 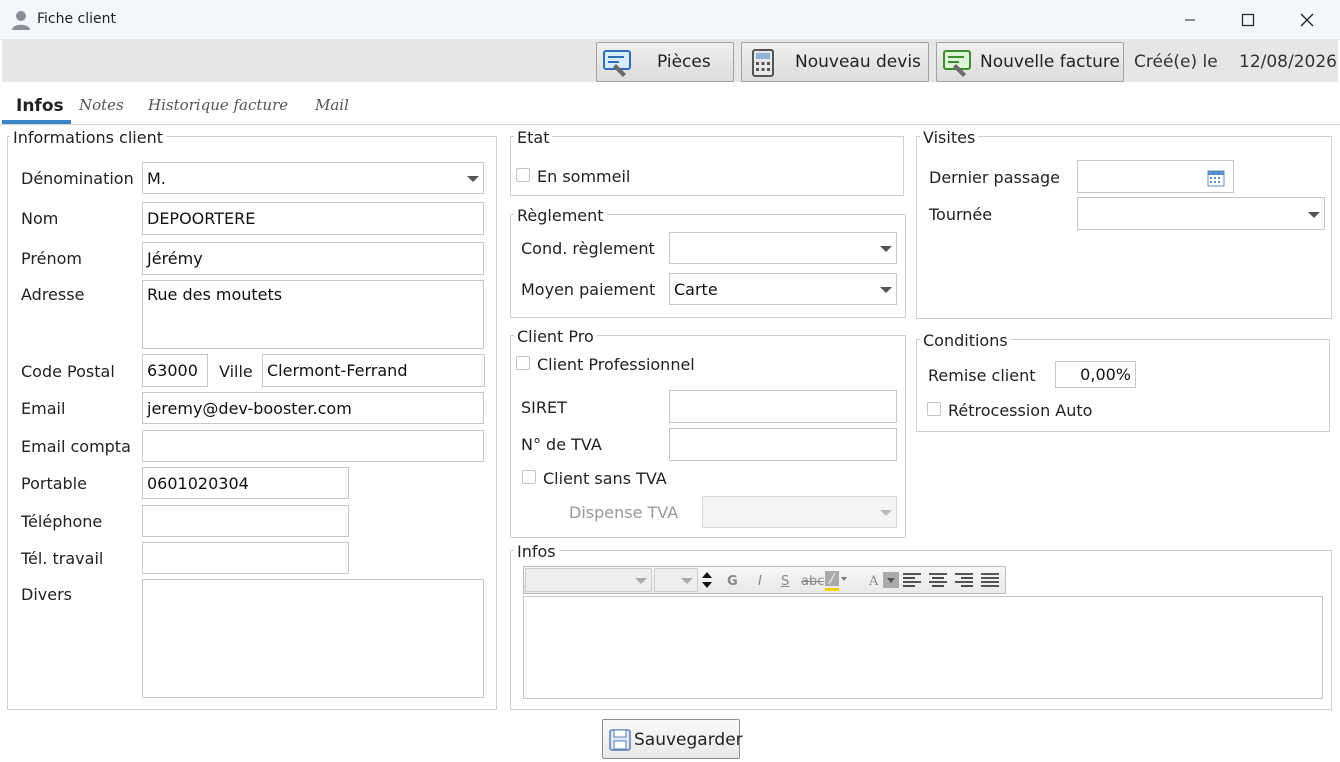 What do you see at coordinates (544, 407) in the screenshot?
I see `siret-label: SIRET` at bounding box center [544, 407].